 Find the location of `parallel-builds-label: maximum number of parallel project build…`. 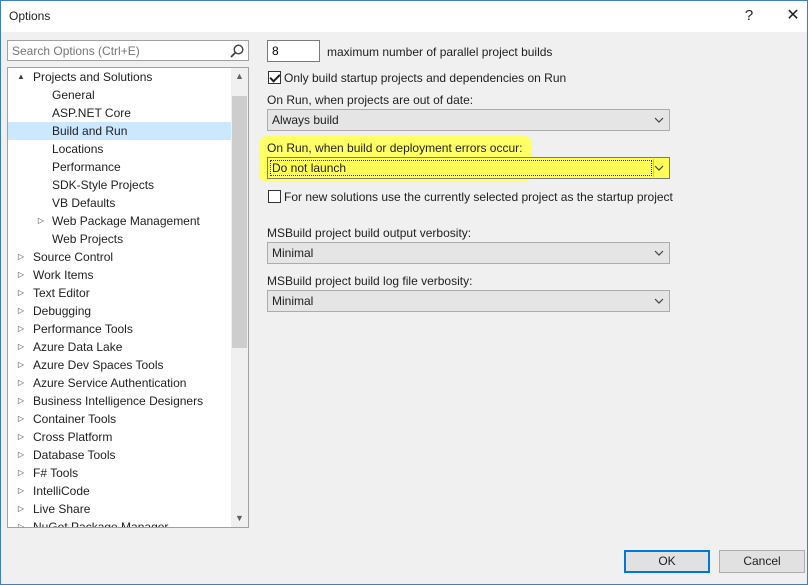

parallel-builds-label: maximum number of parallel project build… is located at coordinates (440, 52).